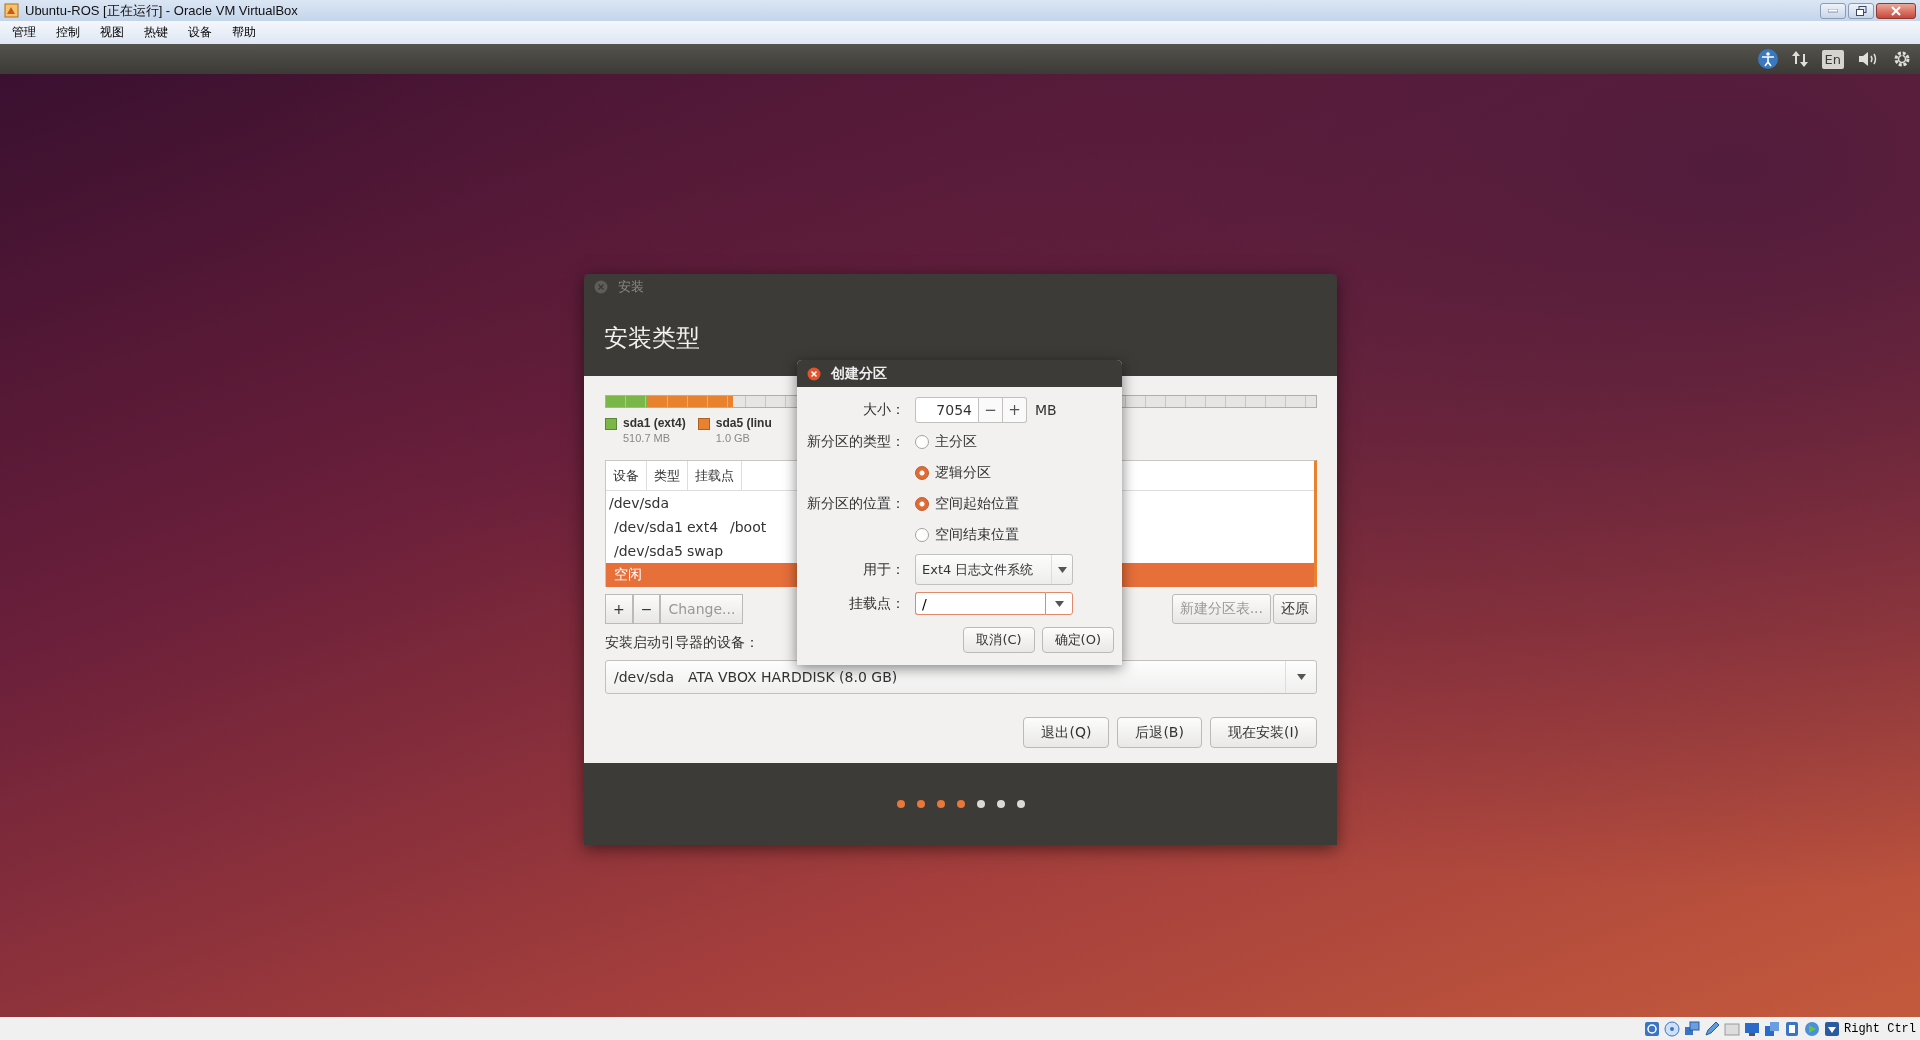 The height and width of the screenshot is (1040, 1920). Describe the element at coordinates (631, 287) in the screenshot. I see `window-title: 安装` at that location.